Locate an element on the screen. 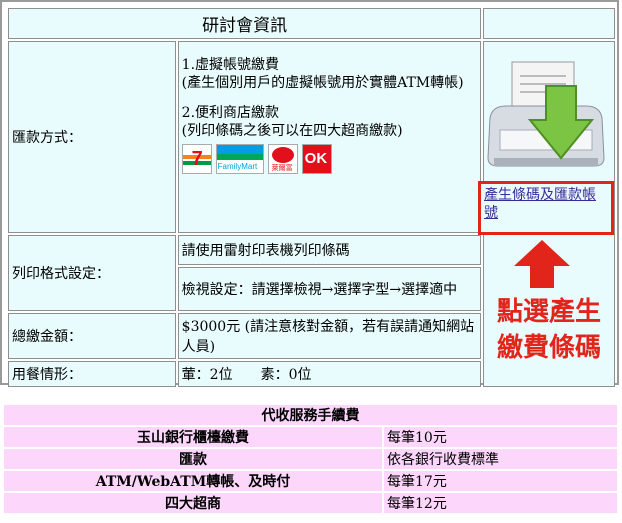 Image resolution: width=622 pixels, height=523 pixels. fee-row: 四大超商 每筆12元 is located at coordinates (310, 503).